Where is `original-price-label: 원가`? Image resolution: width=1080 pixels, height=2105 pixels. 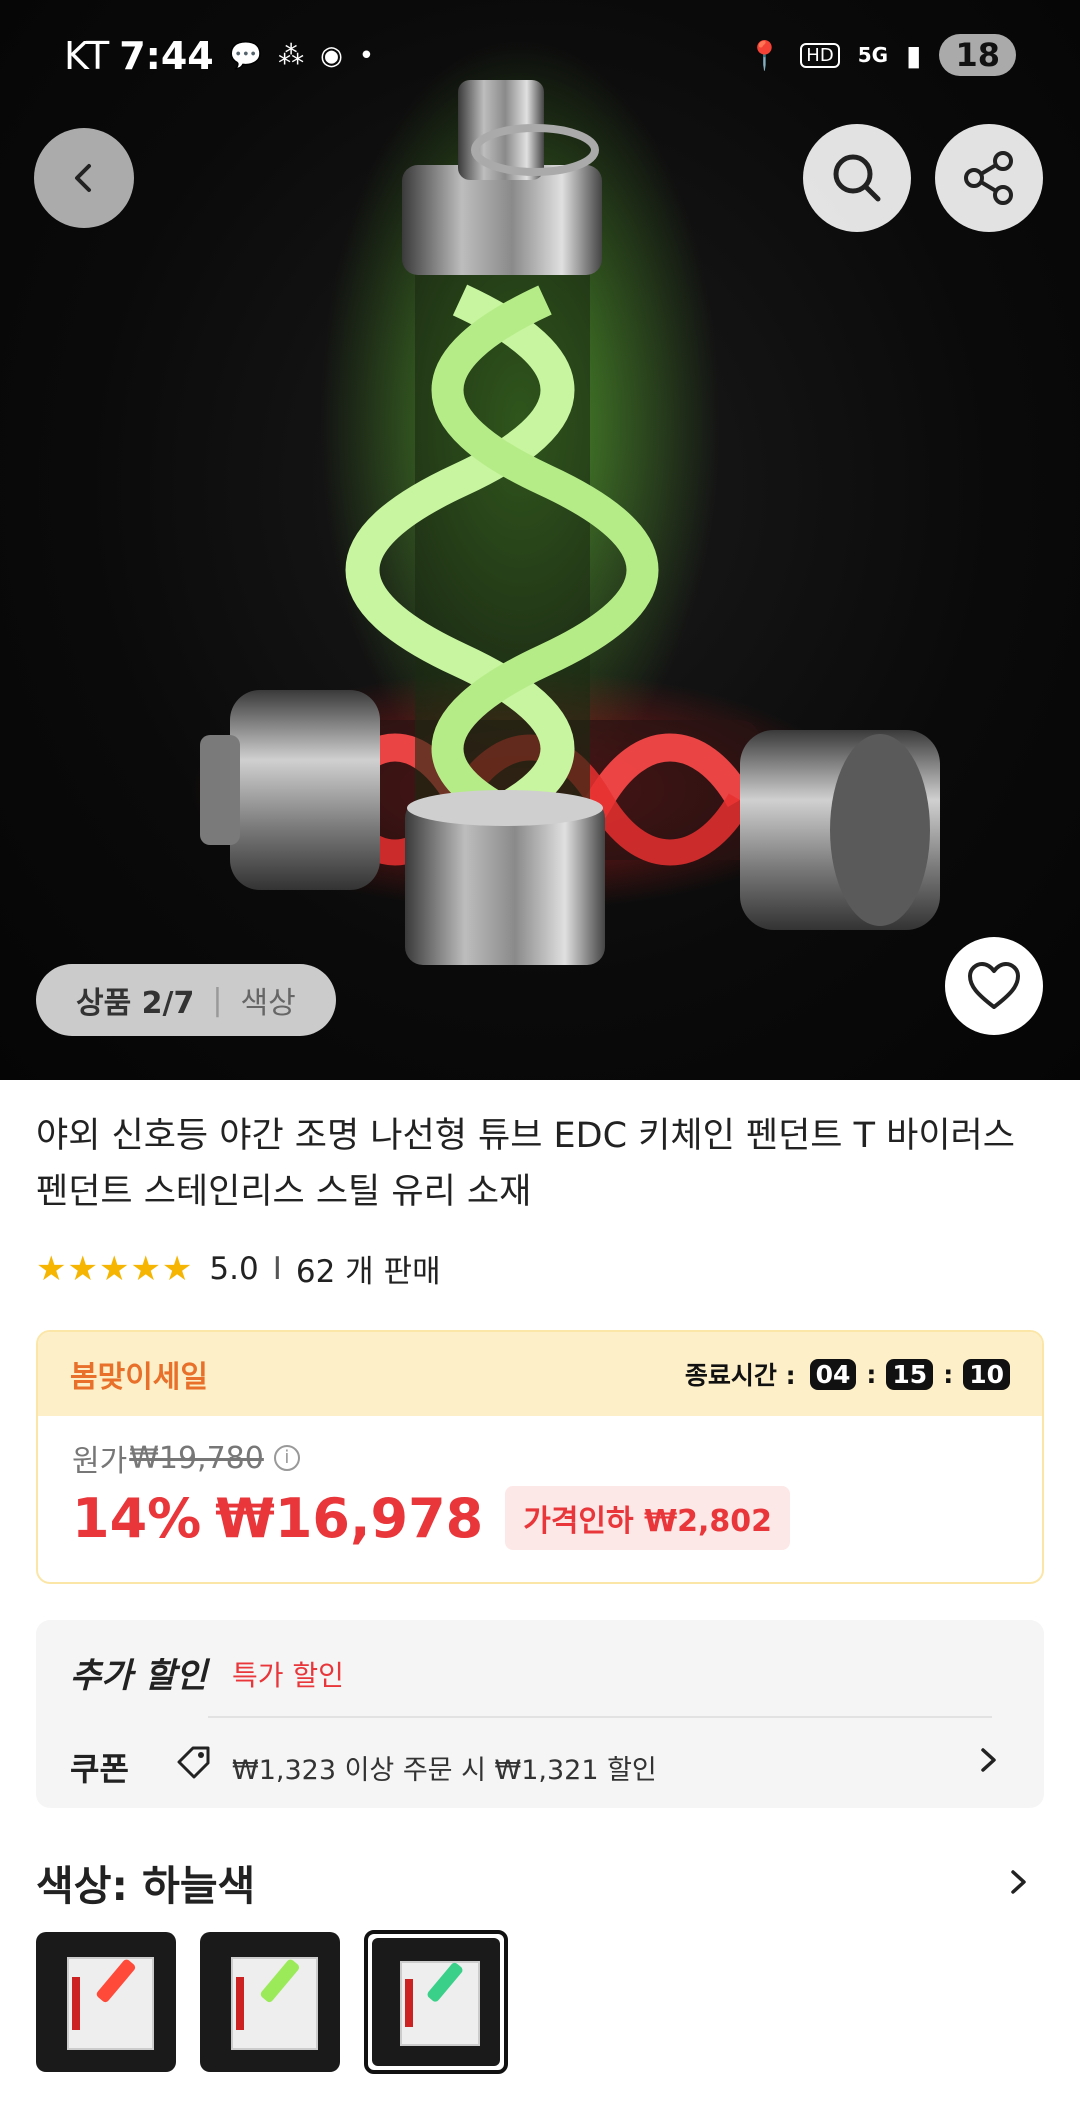 original-price-label: 원가 is located at coordinates (100, 1461).